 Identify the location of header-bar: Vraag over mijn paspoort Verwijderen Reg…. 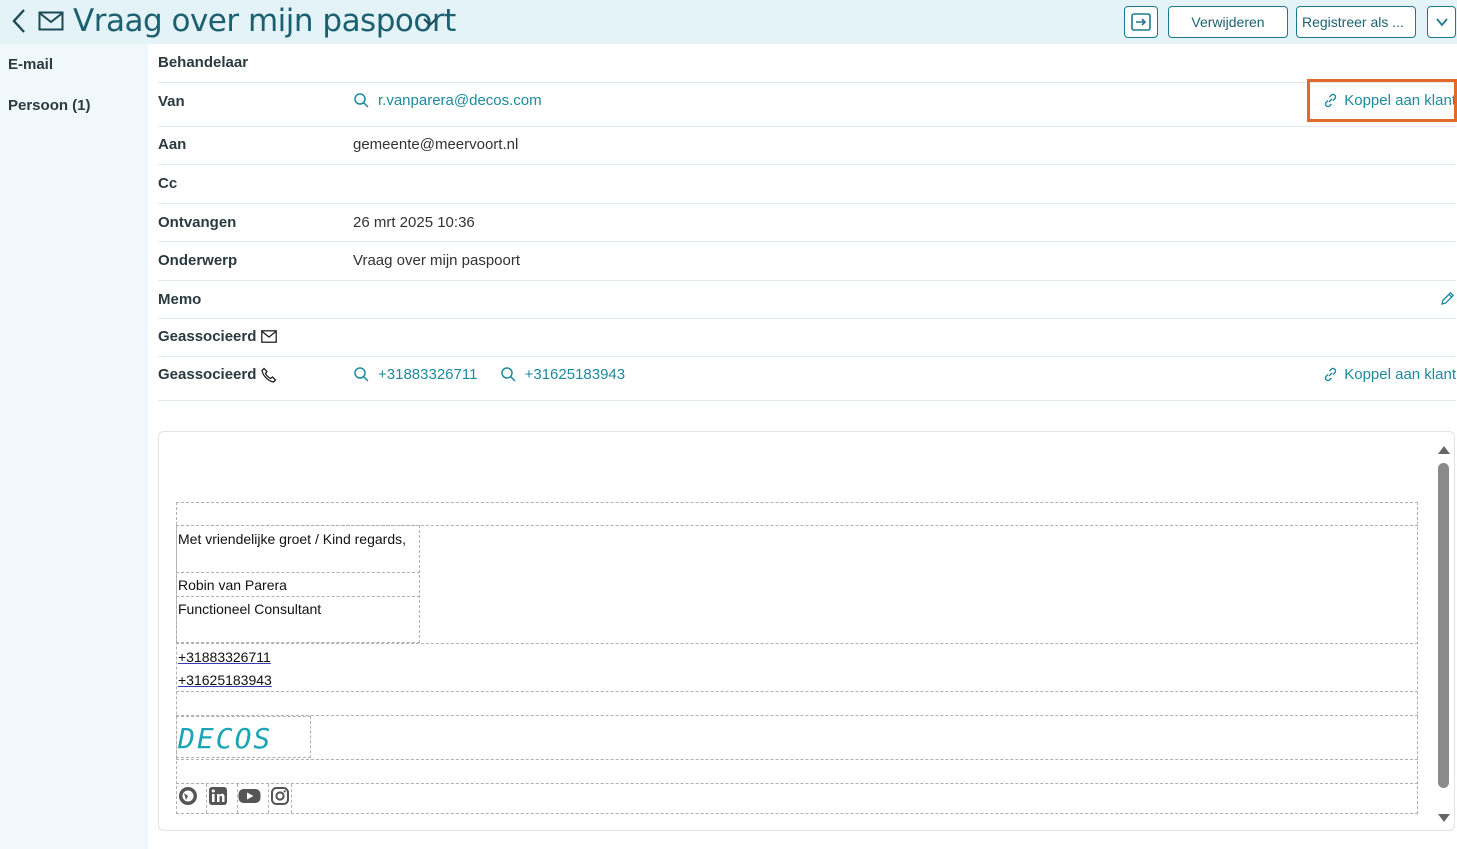
(728, 22).